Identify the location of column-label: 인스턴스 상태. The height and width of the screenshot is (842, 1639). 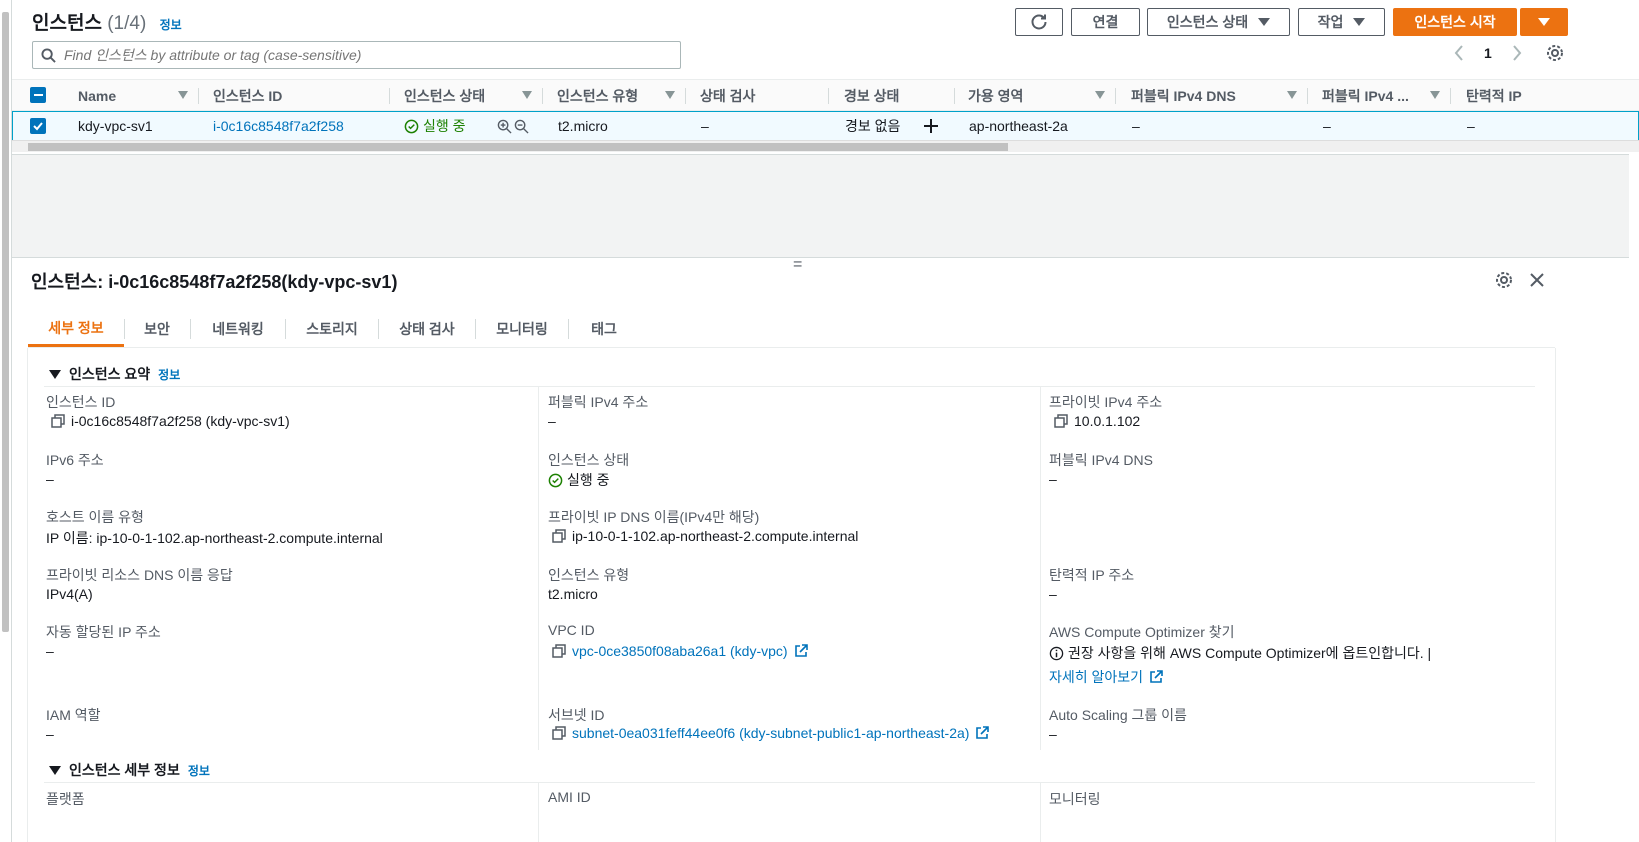
(445, 96).